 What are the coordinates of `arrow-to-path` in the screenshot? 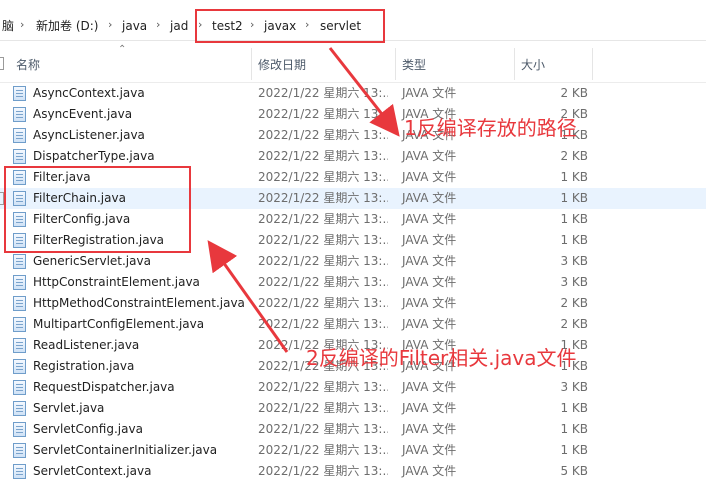 It's located at (364, 92).